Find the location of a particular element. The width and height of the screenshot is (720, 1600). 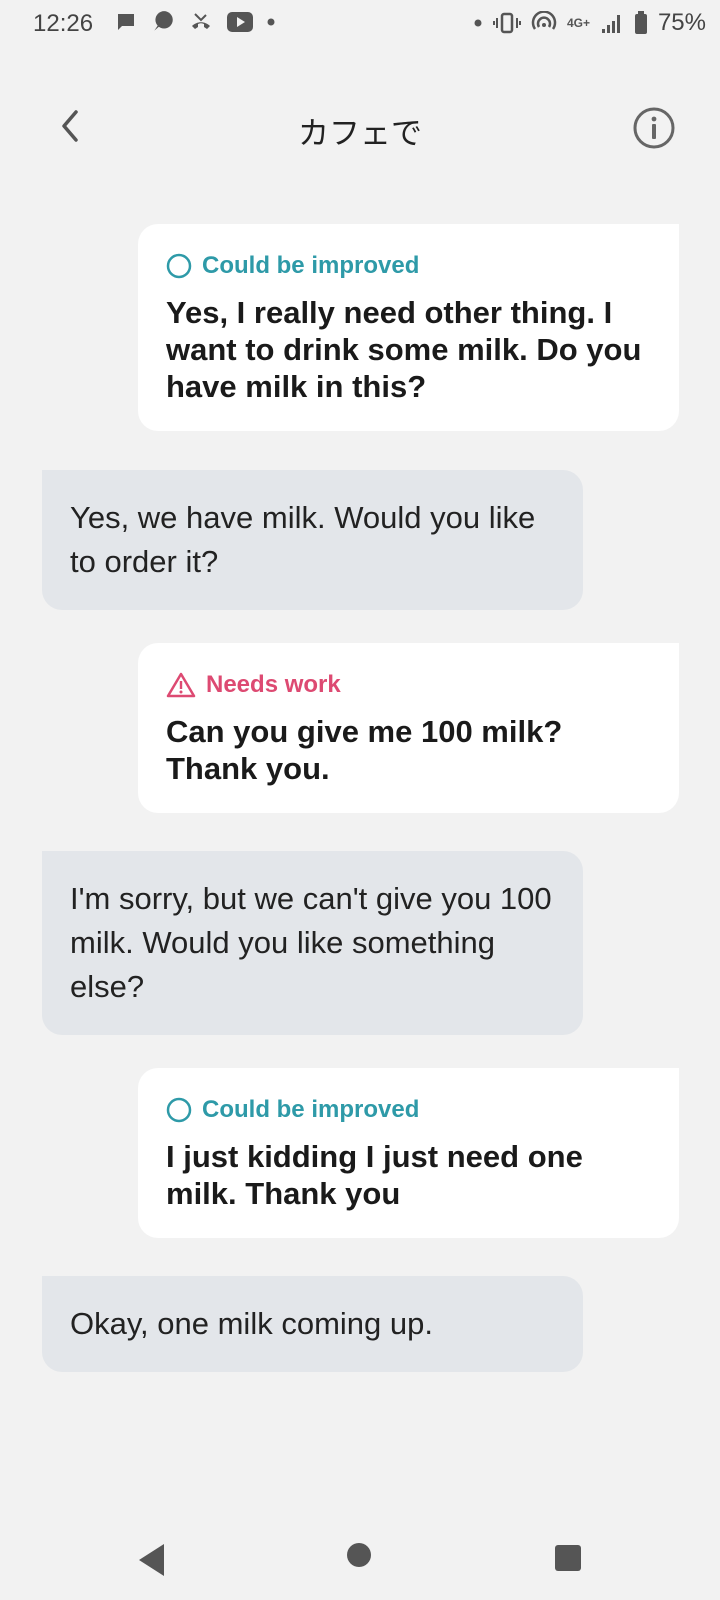

bot-message-text: Okay, one milk coming up. is located at coordinates (251, 1323).